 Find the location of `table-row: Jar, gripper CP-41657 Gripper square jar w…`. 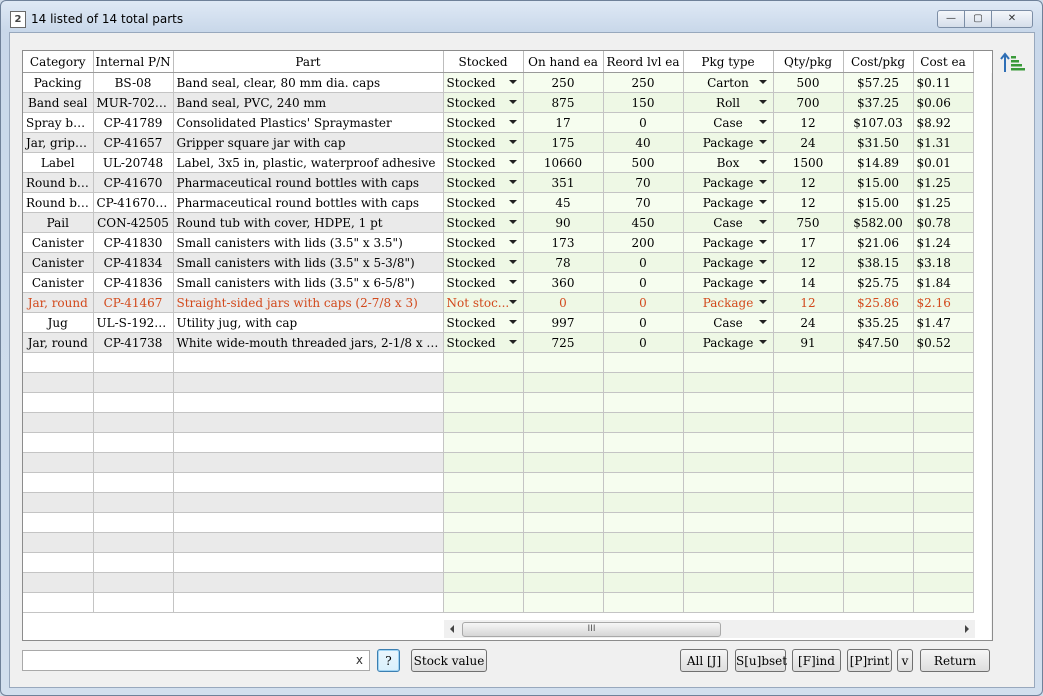

table-row: Jar, gripper CP-41657 Gripper square jar w… is located at coordinates (498, 142).